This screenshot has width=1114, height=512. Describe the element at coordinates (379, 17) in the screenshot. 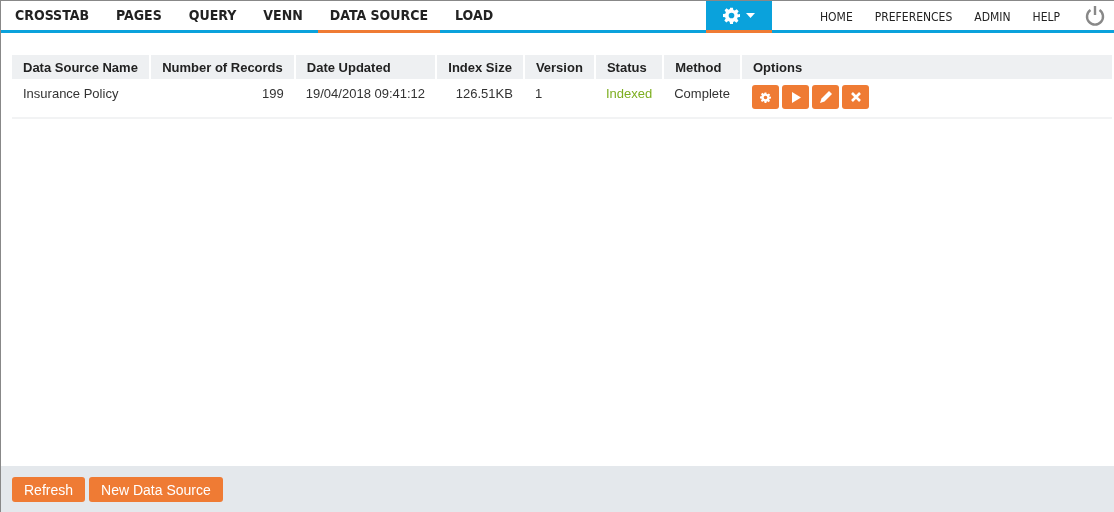

I see `nav-tab: DATA SOURCE` at that location.